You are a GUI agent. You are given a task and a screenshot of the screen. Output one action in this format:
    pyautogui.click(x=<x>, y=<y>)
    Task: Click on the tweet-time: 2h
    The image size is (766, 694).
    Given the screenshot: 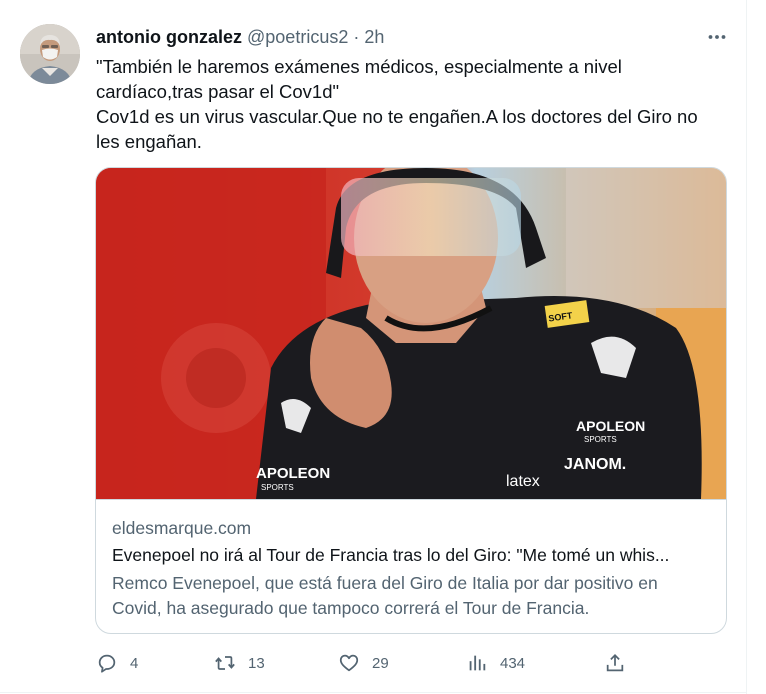 What is the action you would take?
    pyautogui.click(x=374, y=37)
    